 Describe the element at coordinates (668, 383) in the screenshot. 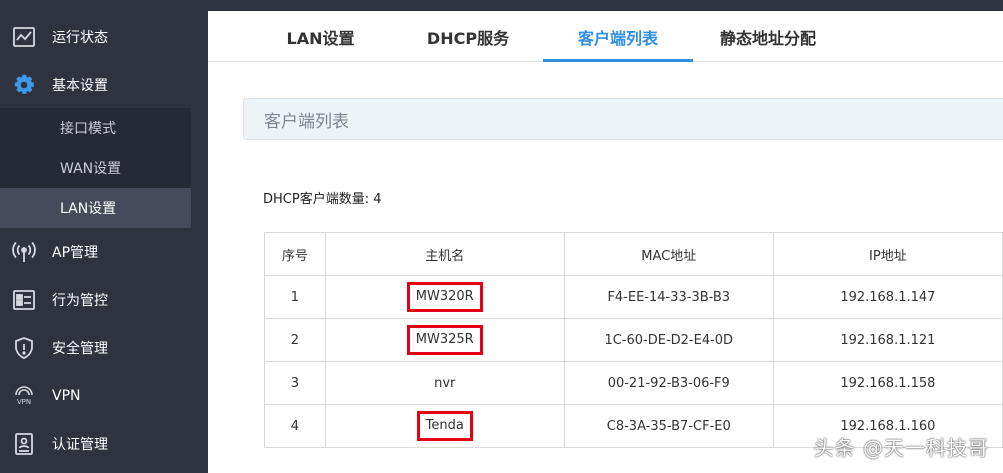

I see `cell-mac: 00-21-92-B3-06-F9` at that location.